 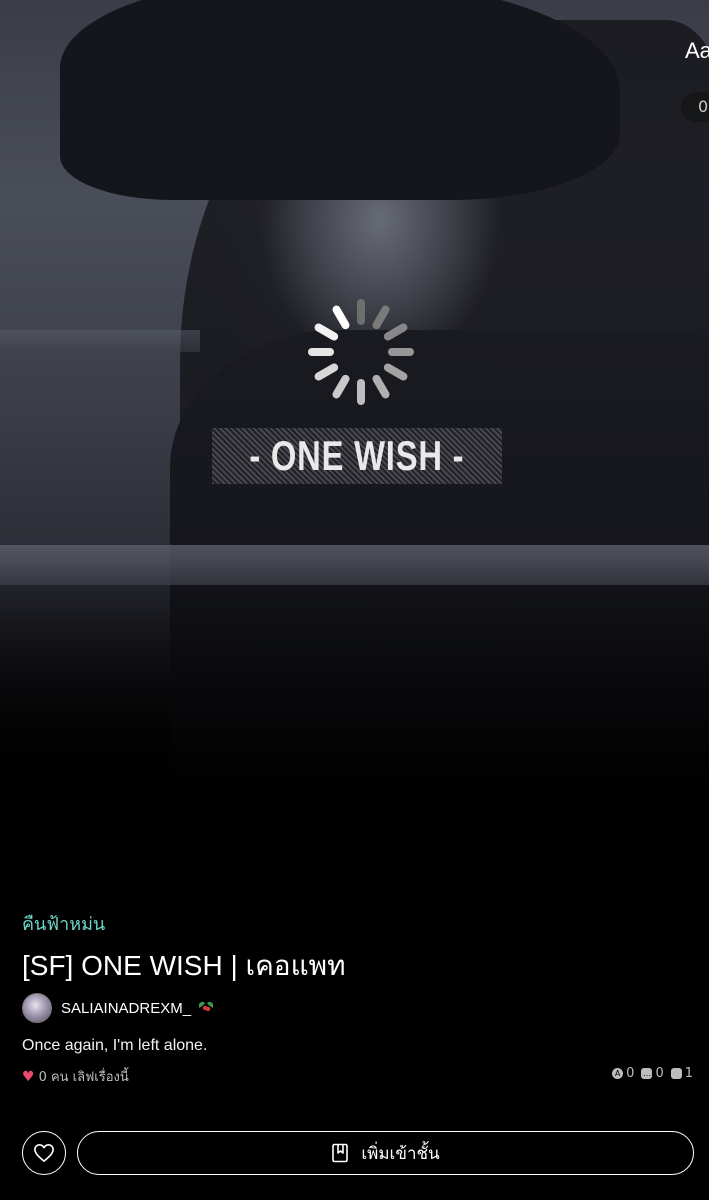 What do you see at coordinates (37, 1008) in the screenshot?
I see `avatar` at bounding box center [37, 1008].